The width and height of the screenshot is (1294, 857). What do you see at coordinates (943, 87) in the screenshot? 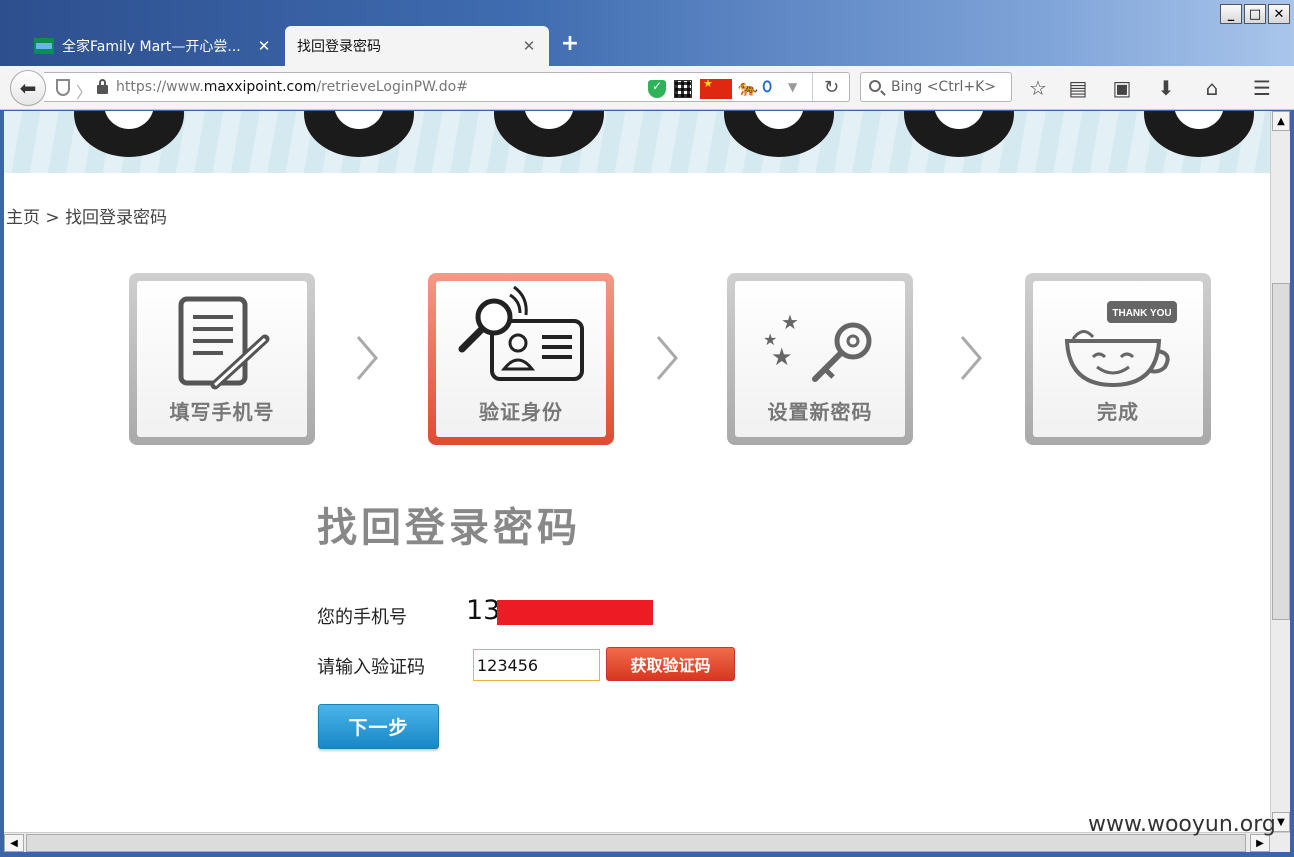
I see `search-placeholder: Bing <Ctrl+K>` at bounding box center [943, 87].